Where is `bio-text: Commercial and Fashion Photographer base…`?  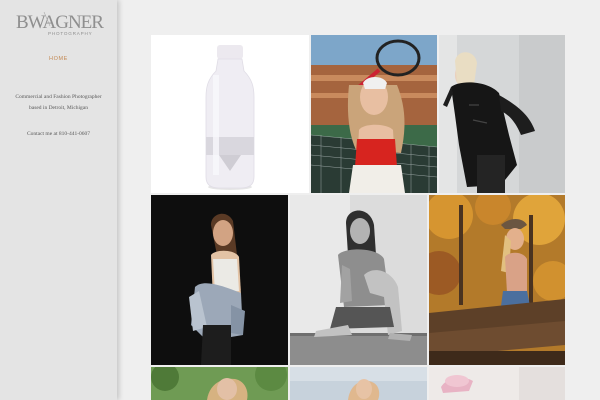
bio-text: Commercial and Fashion Photographer base… is located at coordinates (58, 102).